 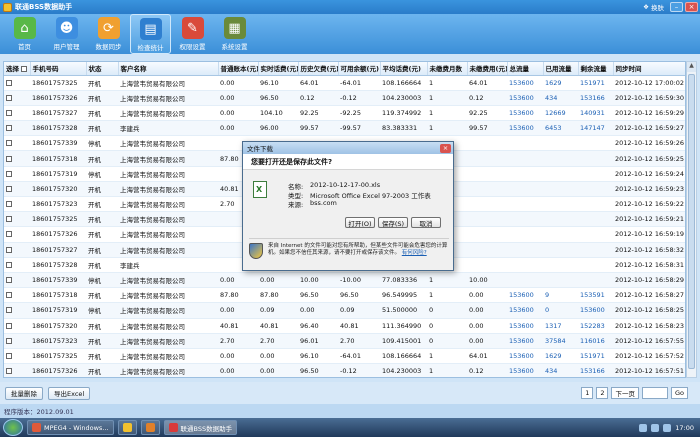 What do you see at coordinates (192, 34) in the screenshot?
I see `toolbar-lock-button: ✎ 权限设置` at bounding box center [192, 34].